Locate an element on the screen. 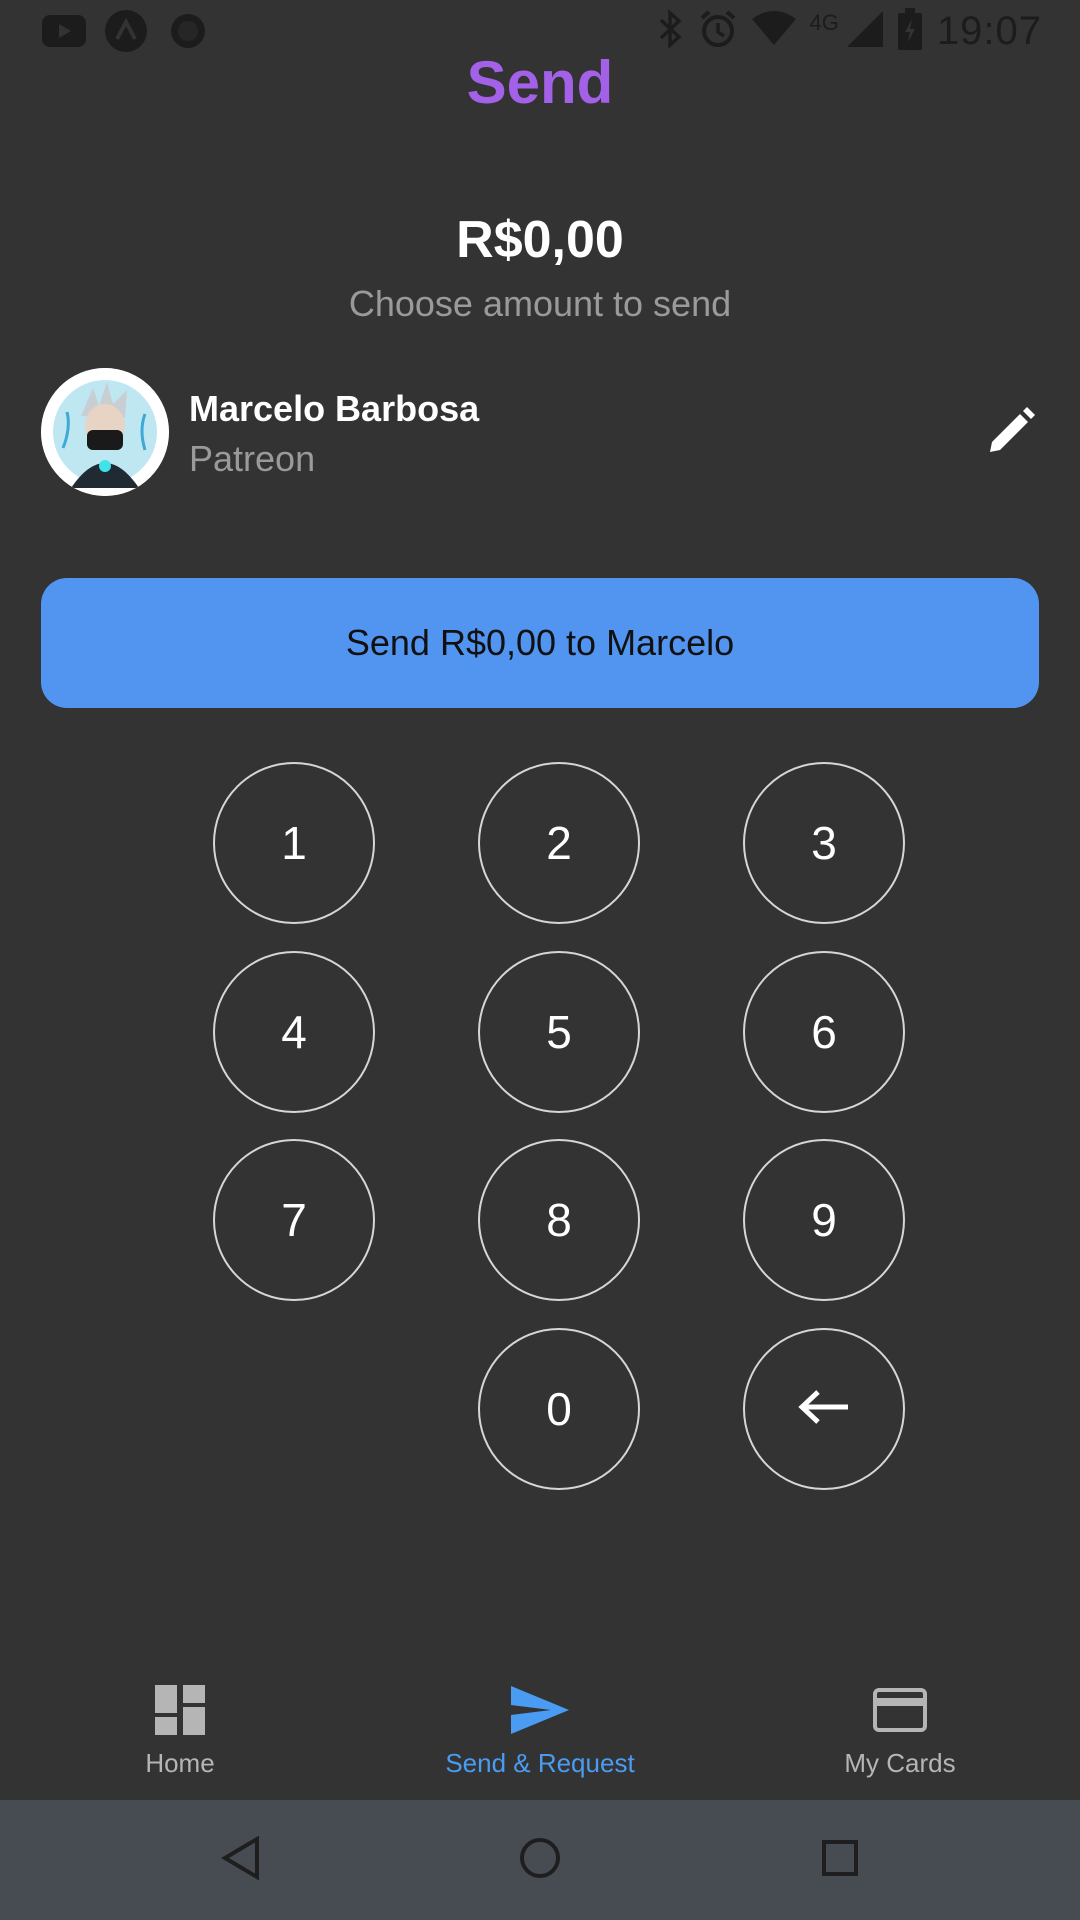 Image resolution: width=1080 pixels, height=1920 pixels. amount-hint: Choose amount to send is located at coordinates (540, 303).